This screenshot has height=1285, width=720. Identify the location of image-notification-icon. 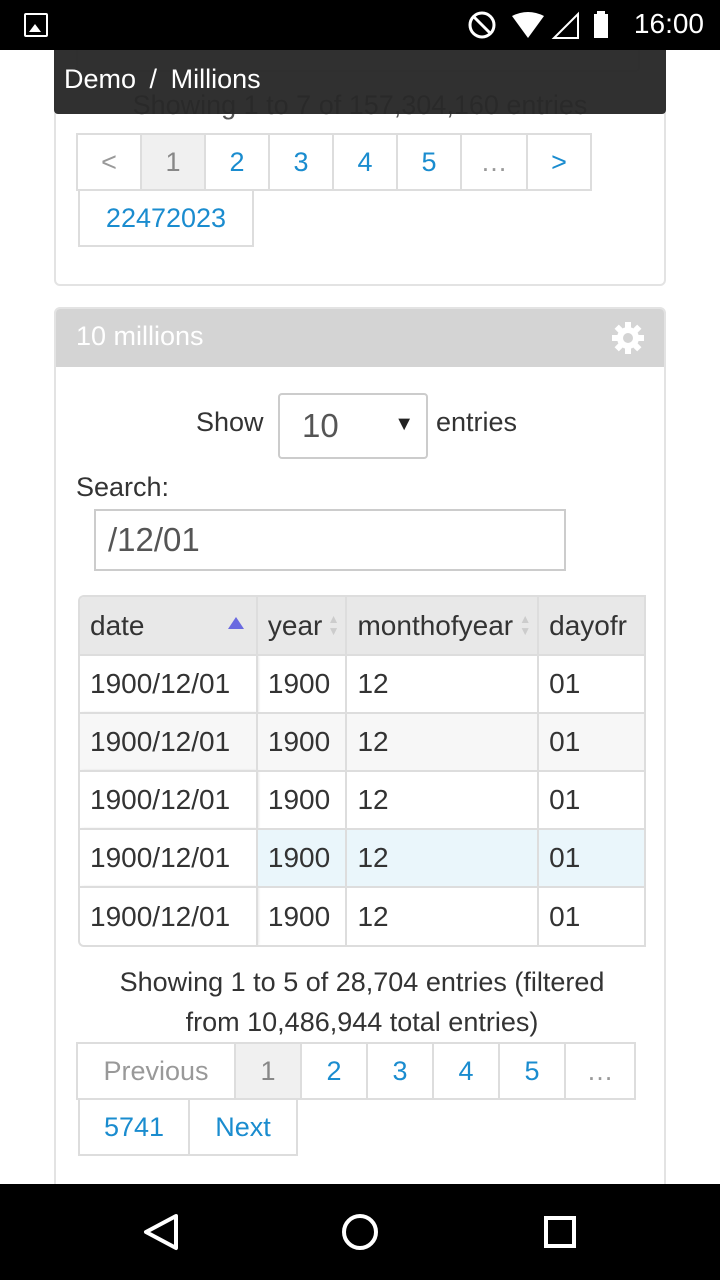
(36, 25).